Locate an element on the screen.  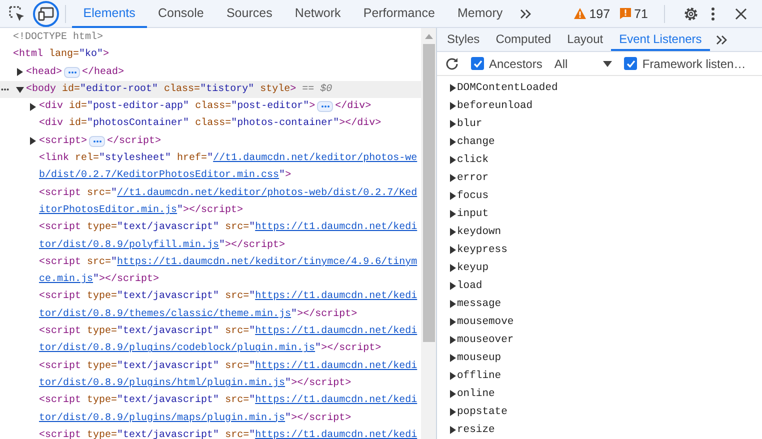
event-name: beforeunload is located at coordinates (495, 106).